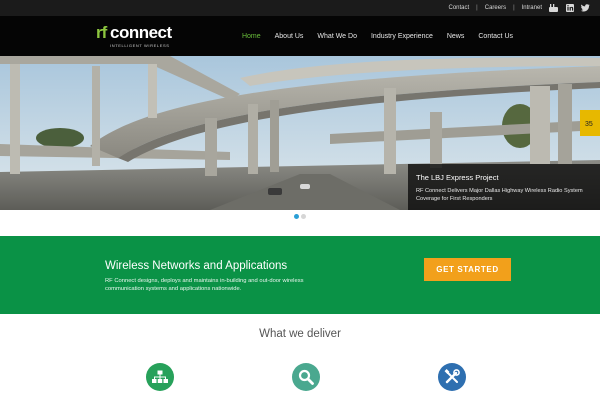  What do you see at coordinates (141, 32) in the screenshot?
I see `logo-wordmark: connect` at bounding box center [141, 32].